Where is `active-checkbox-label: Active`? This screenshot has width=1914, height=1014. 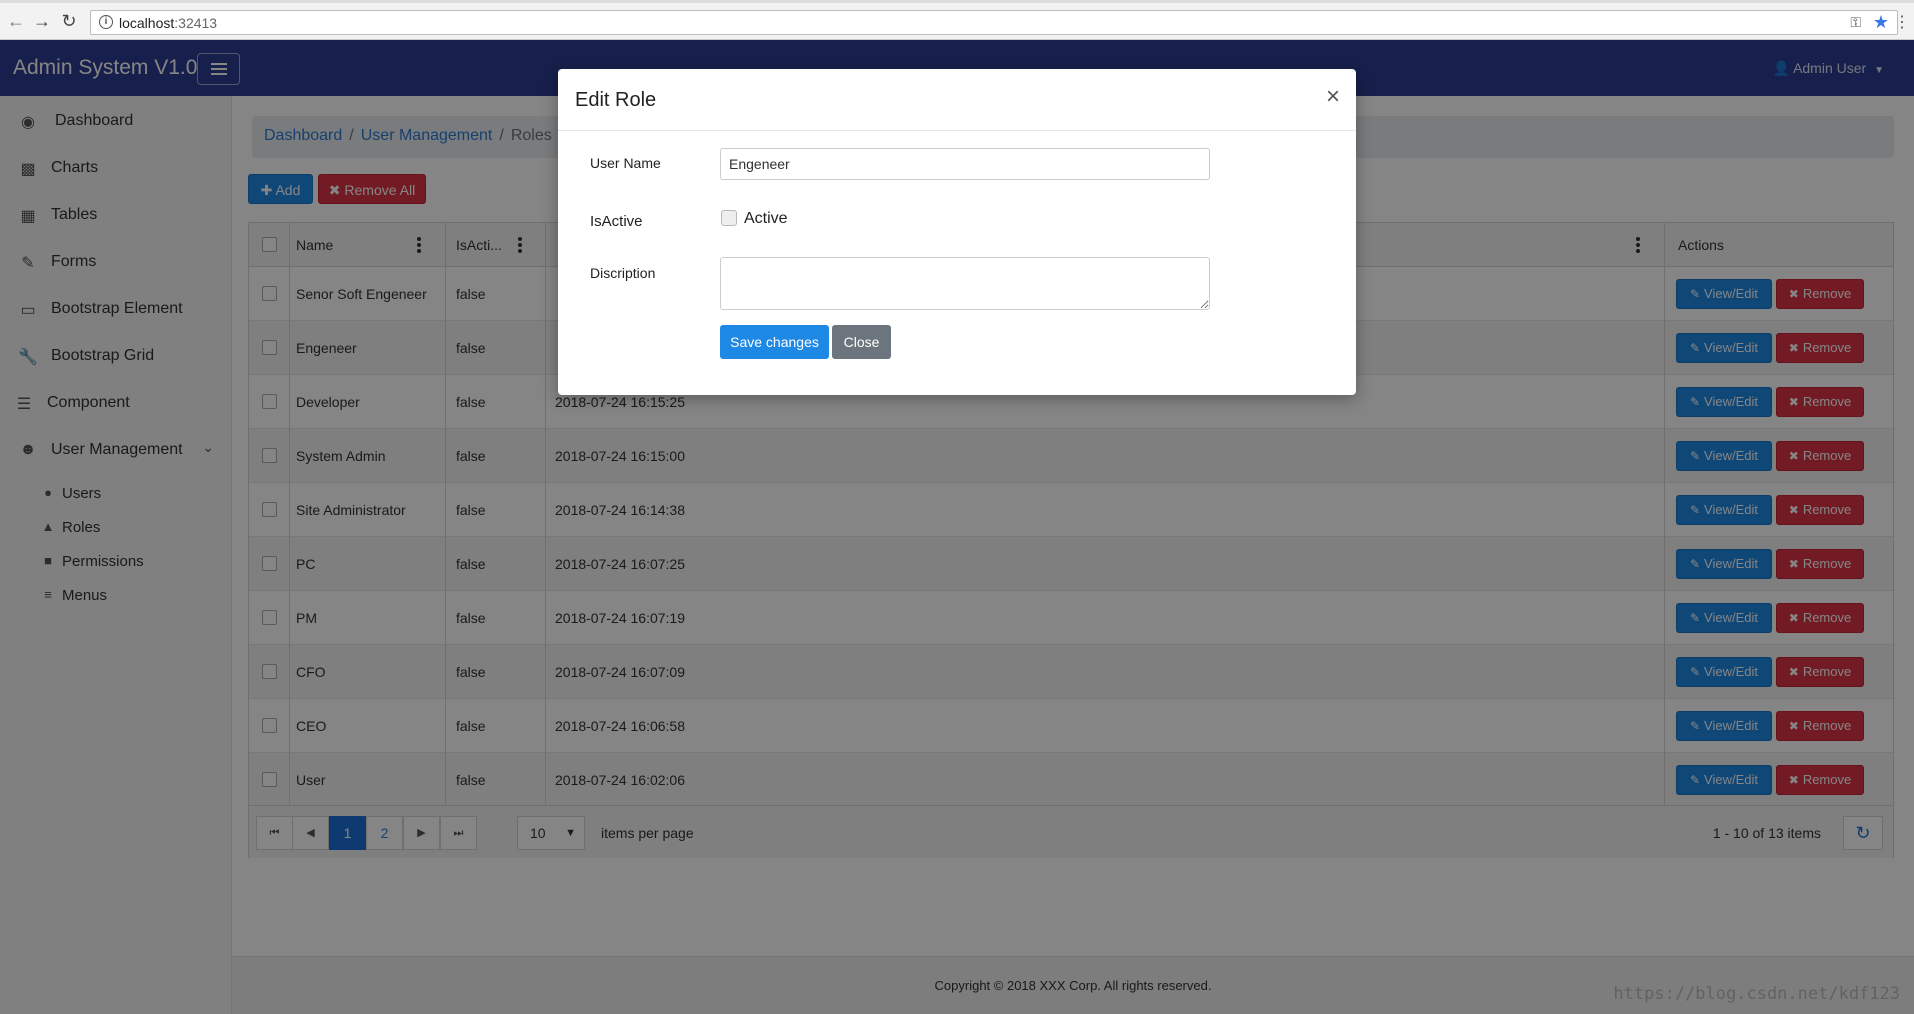
active-checkbox-label: Active is located at coordinates (766, 219).